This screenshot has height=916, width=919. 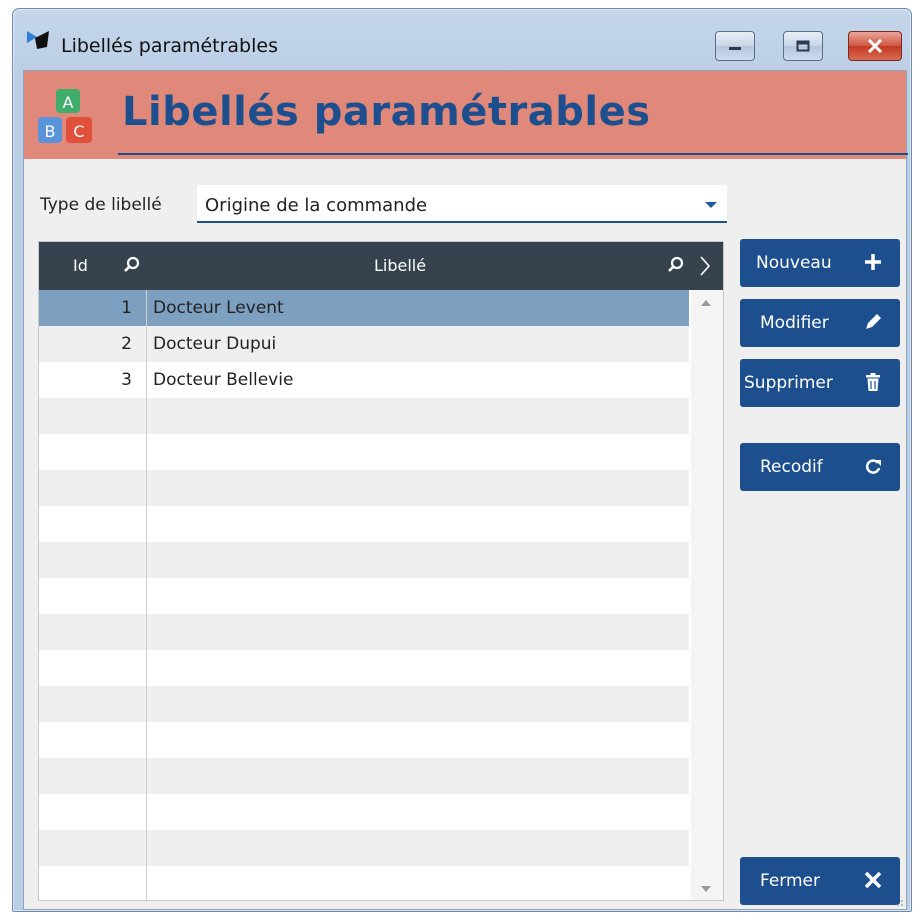 What do you see at coordinates (126, 344) in the screenshot?
I see `cell-id: 2` at bounding box center [126, 344].